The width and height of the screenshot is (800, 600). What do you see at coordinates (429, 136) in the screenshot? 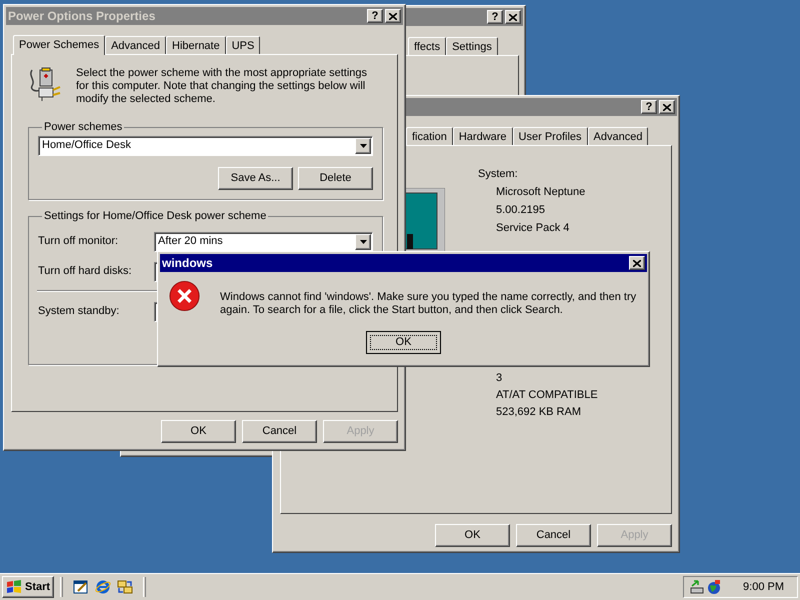
I see `tab: fication` at bounding box center [429, 136].